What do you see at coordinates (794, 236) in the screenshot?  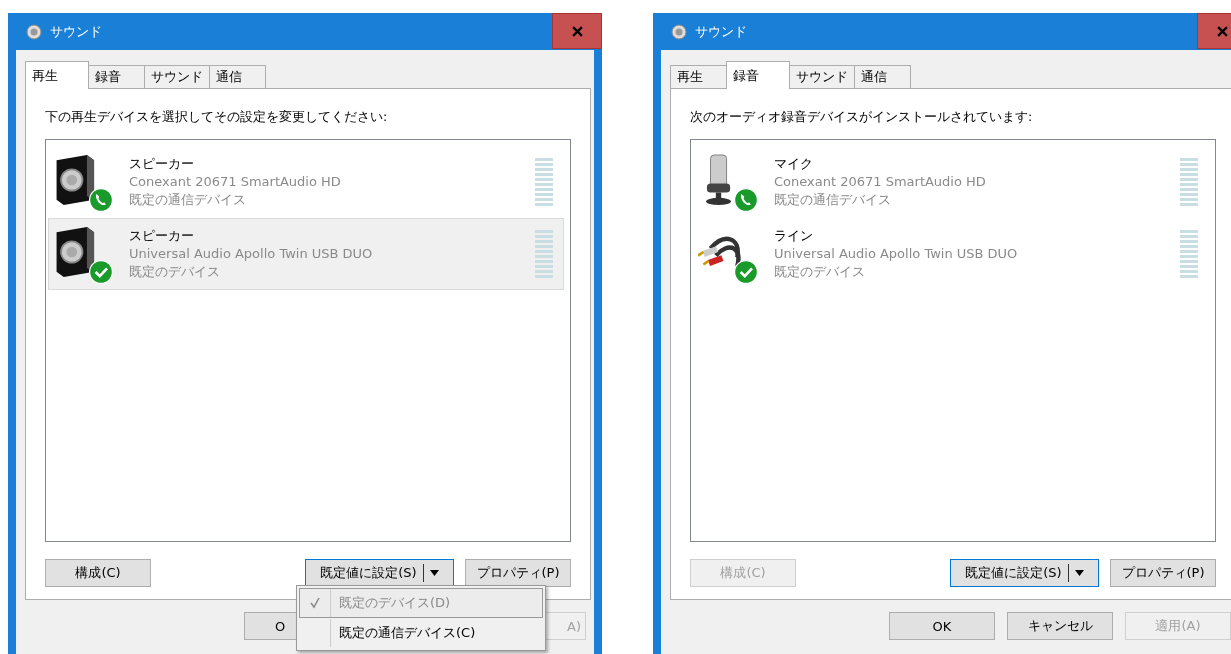 I see `device-name: ライン` at bounding box center [794, 236].